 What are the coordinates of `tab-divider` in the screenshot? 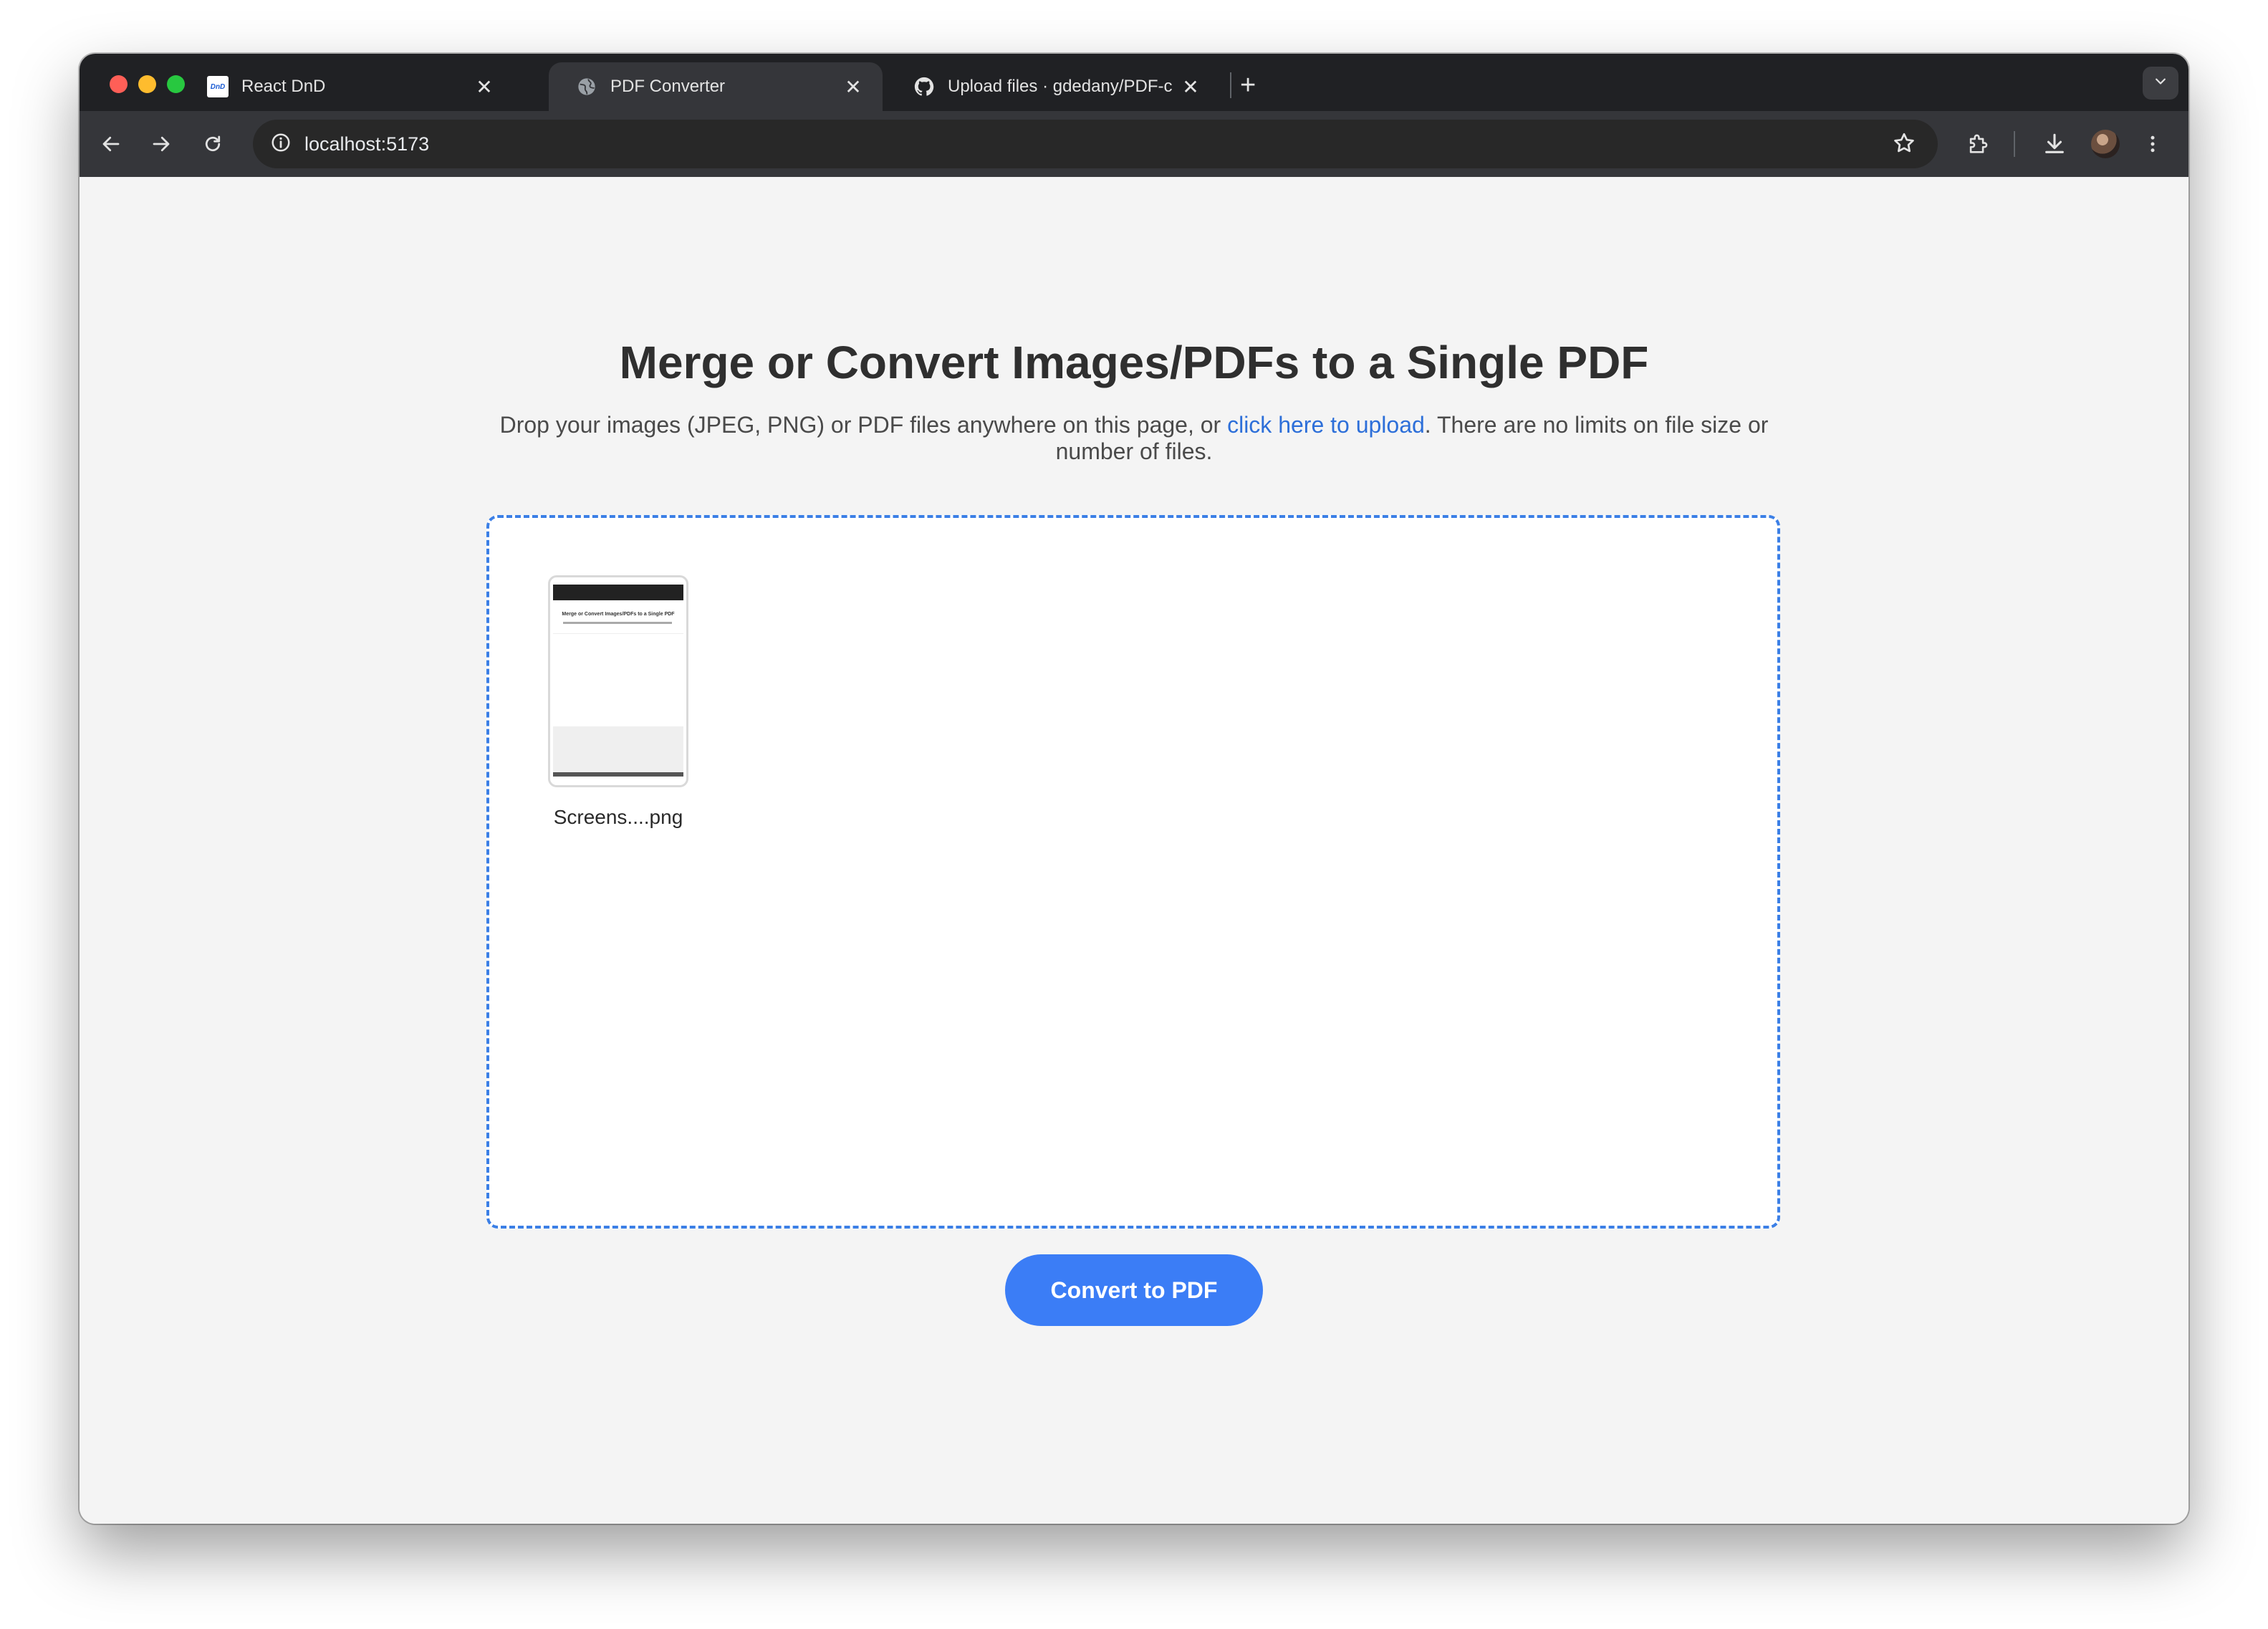 It's located at (1230, 85).